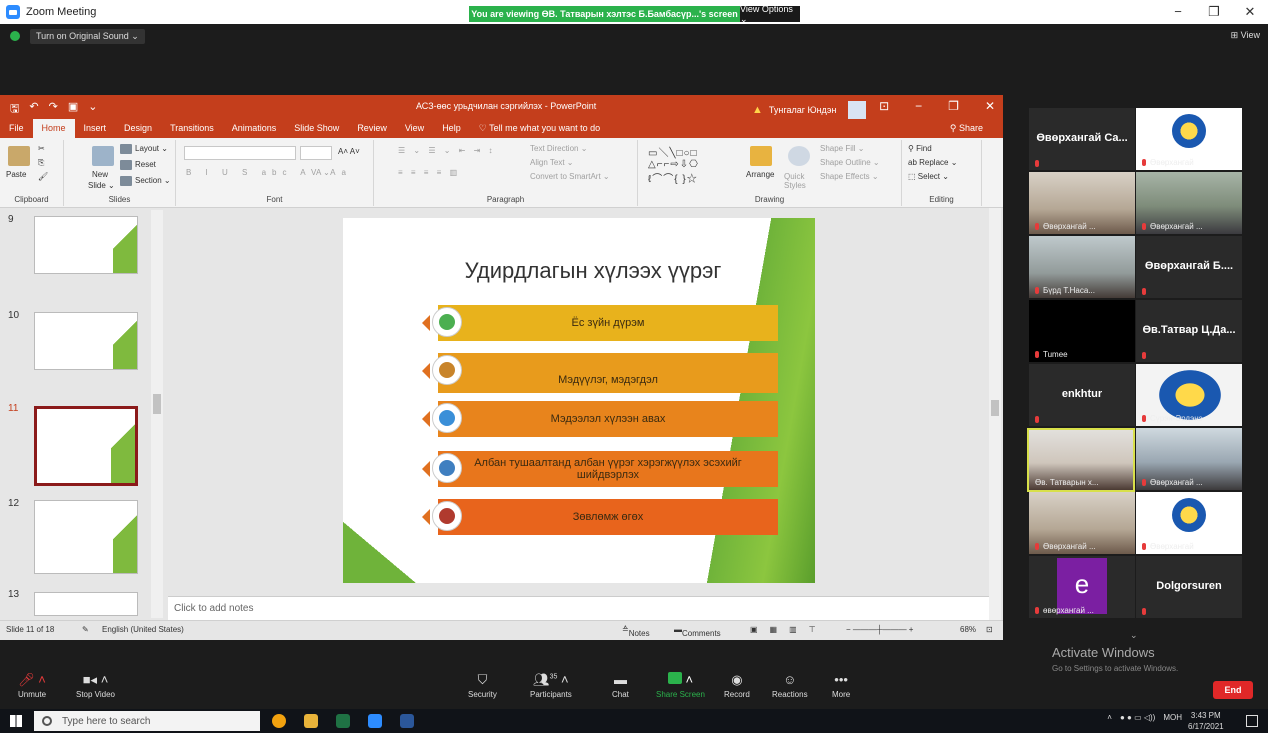 The width and height of the screenshot is (1268, 733). I want to click on spellcheck-icon: ✎, so click(85, 629).